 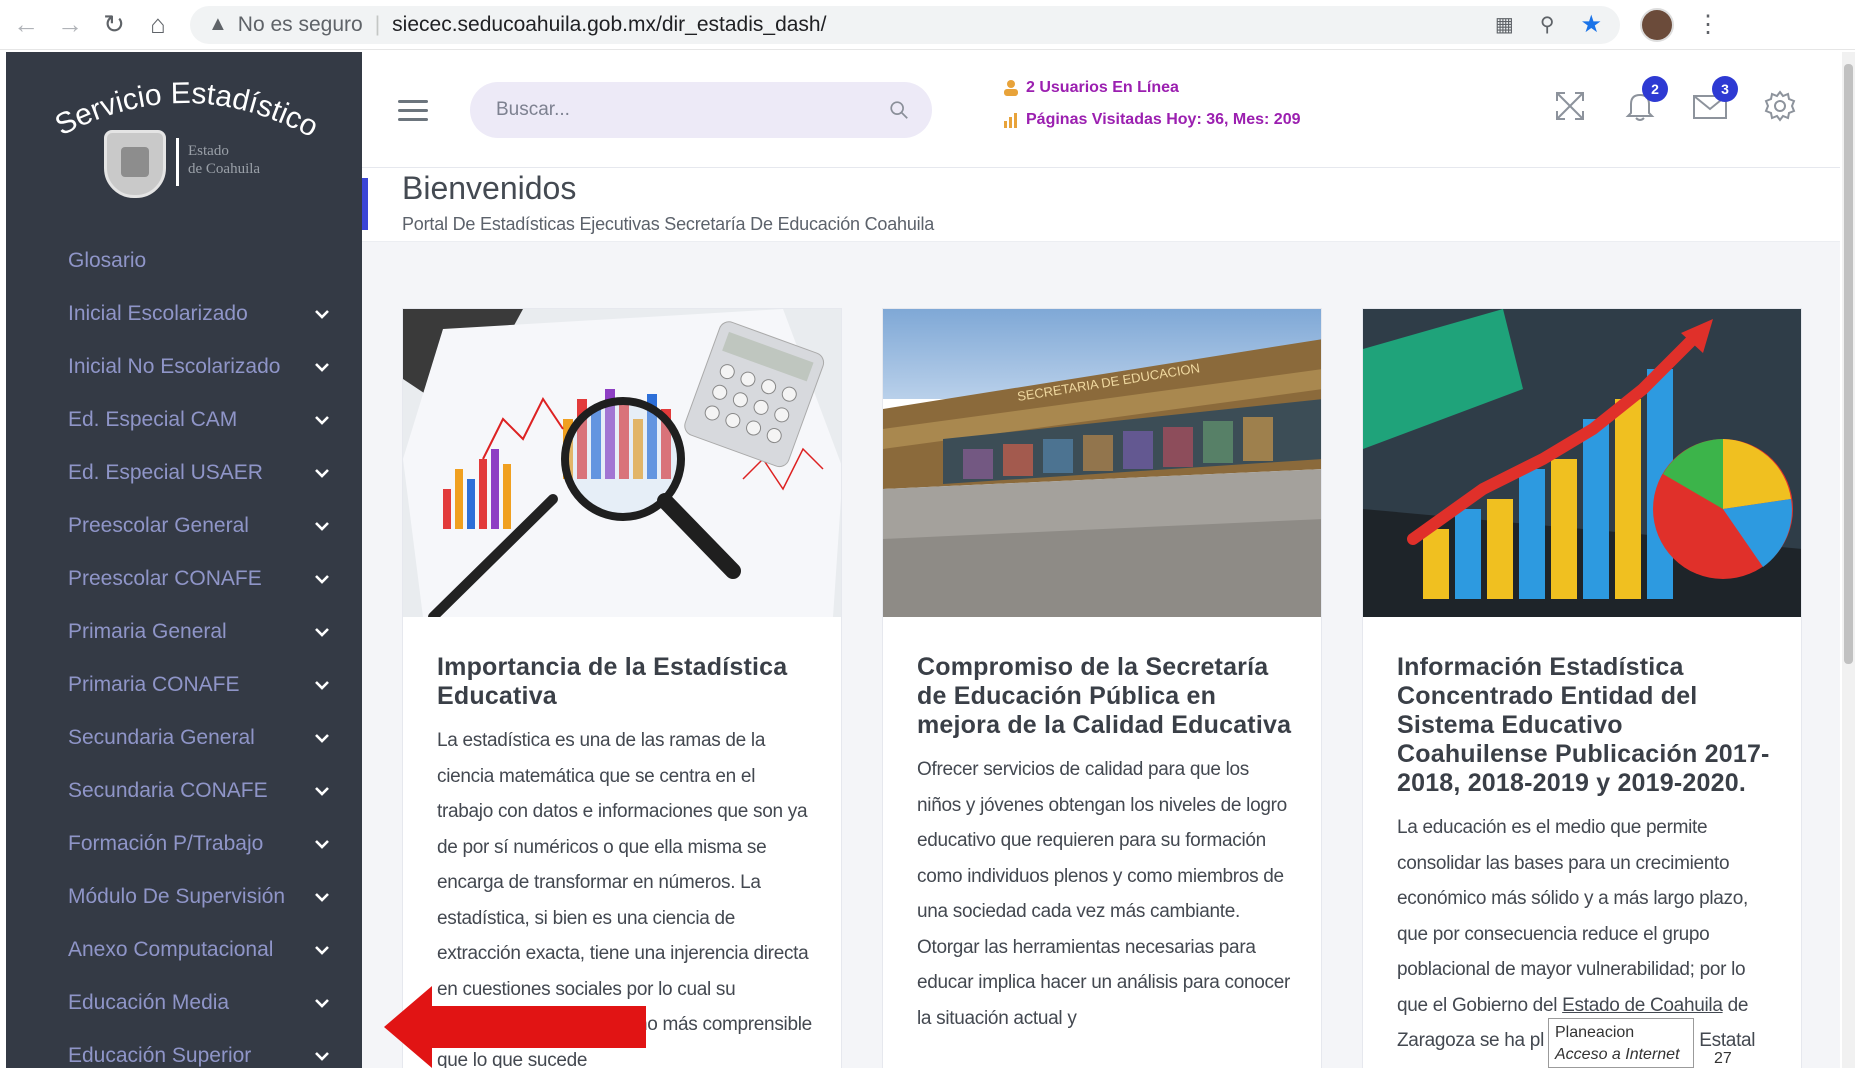 I want to click on sidebar-item-educación-media: Educación Media, so click(x=184, y=1002).